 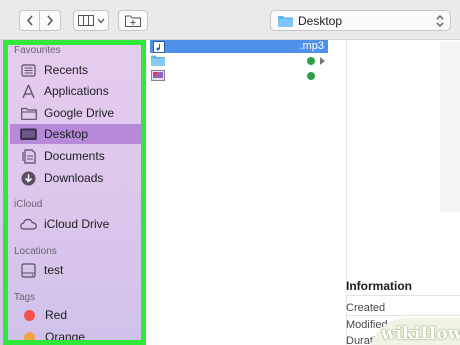 I want to click on sidebar-item-label: Recents, so click(x=66, y=70).